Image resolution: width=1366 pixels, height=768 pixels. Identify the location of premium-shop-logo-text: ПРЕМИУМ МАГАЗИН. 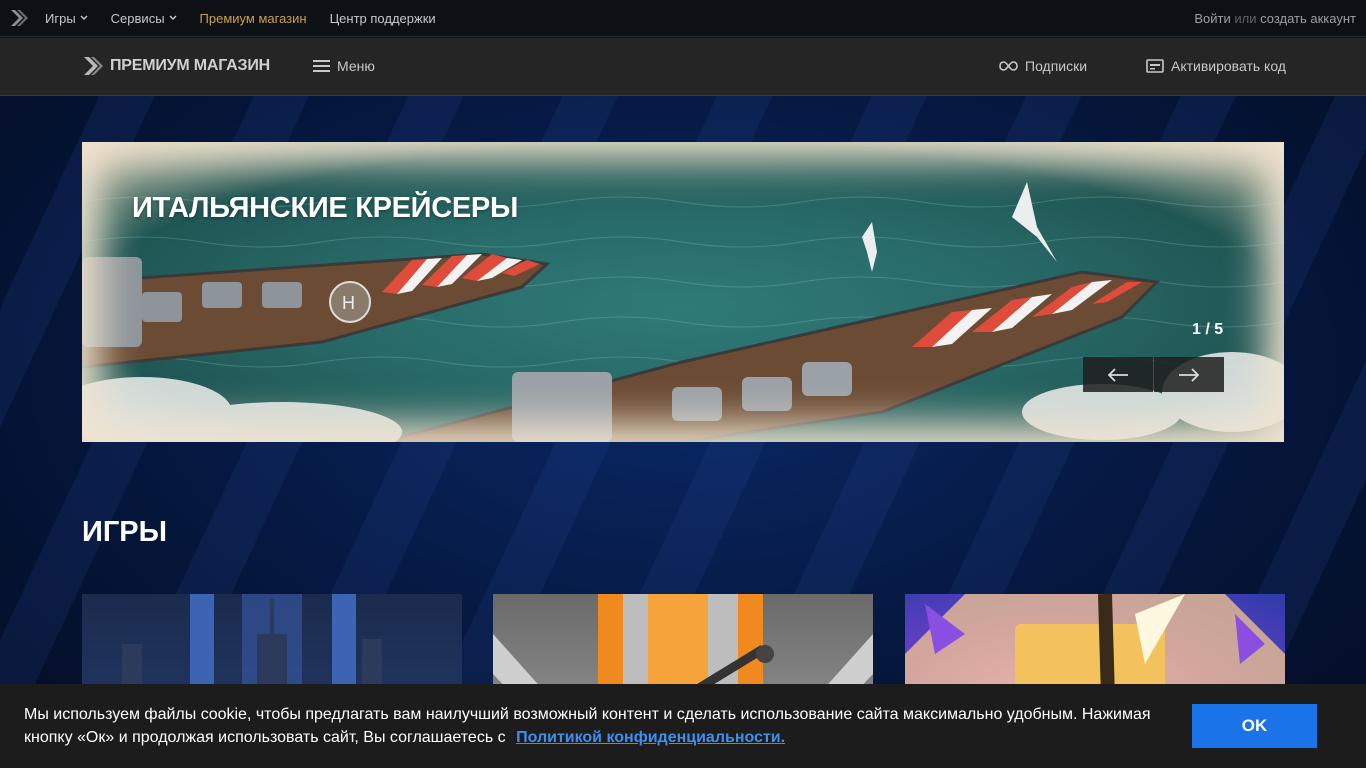
(190, 65).